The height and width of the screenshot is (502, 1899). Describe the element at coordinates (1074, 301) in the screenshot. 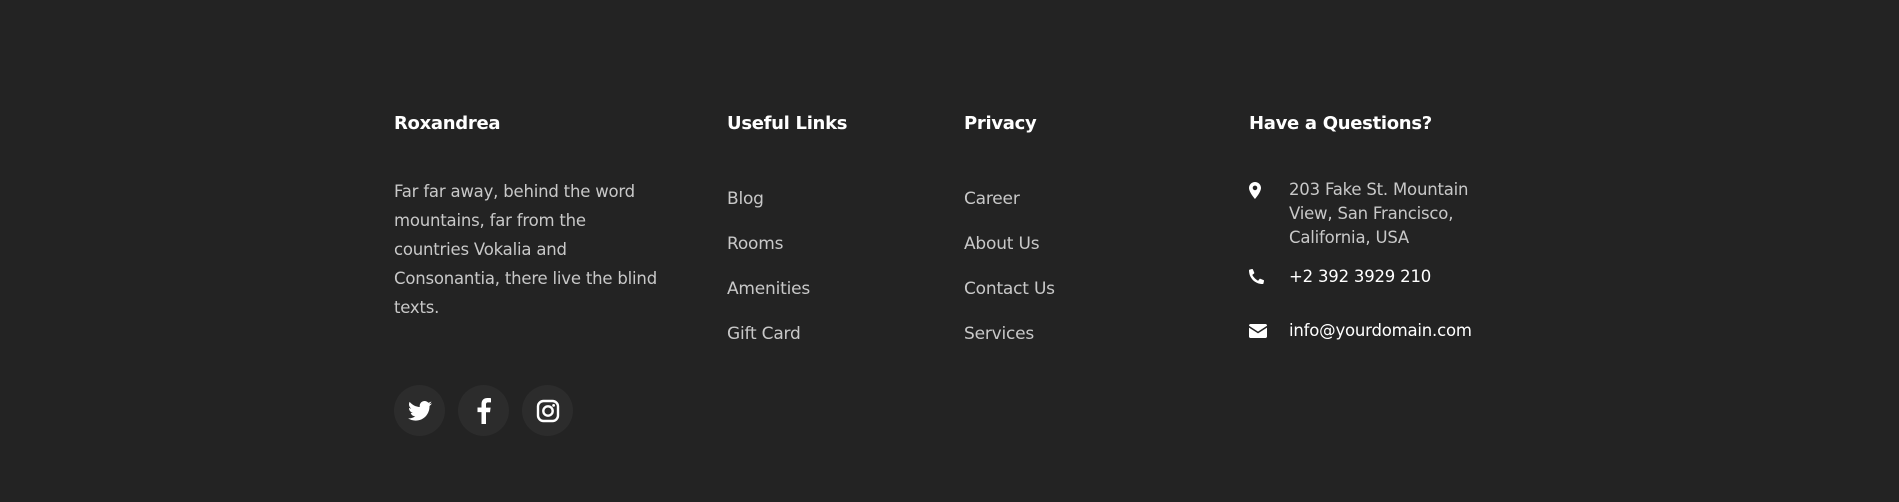

I see `list-item: Contact Us` at that location.